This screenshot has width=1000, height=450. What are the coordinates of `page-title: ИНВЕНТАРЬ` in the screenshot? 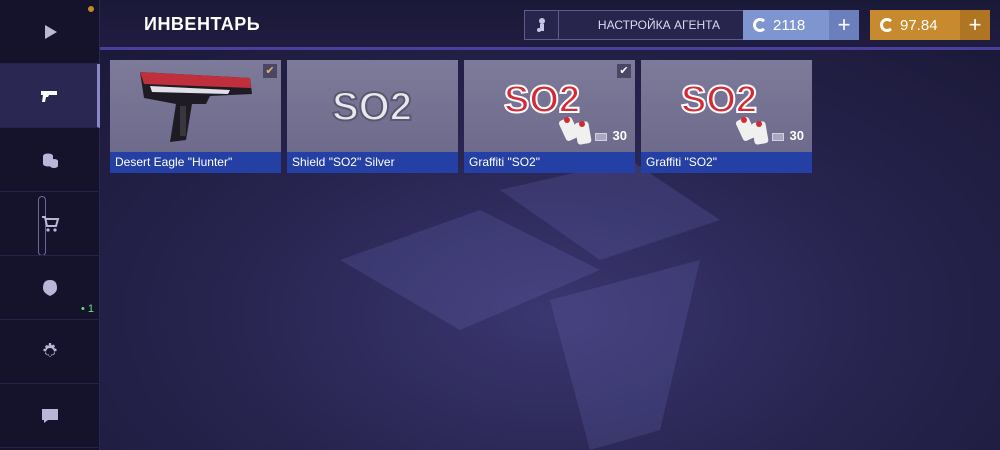 It's located at (202, 24).